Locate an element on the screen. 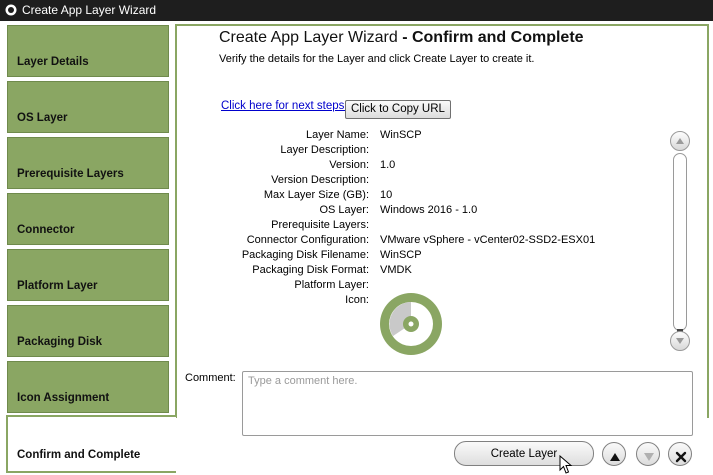 This screenshot has height=475, width=713. step-label: Packaging Disk is located at coordinates (60, 342).